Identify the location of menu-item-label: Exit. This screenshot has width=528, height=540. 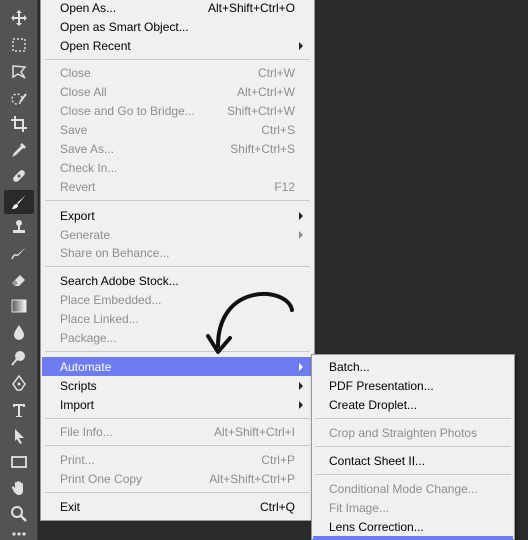
(70, 506).